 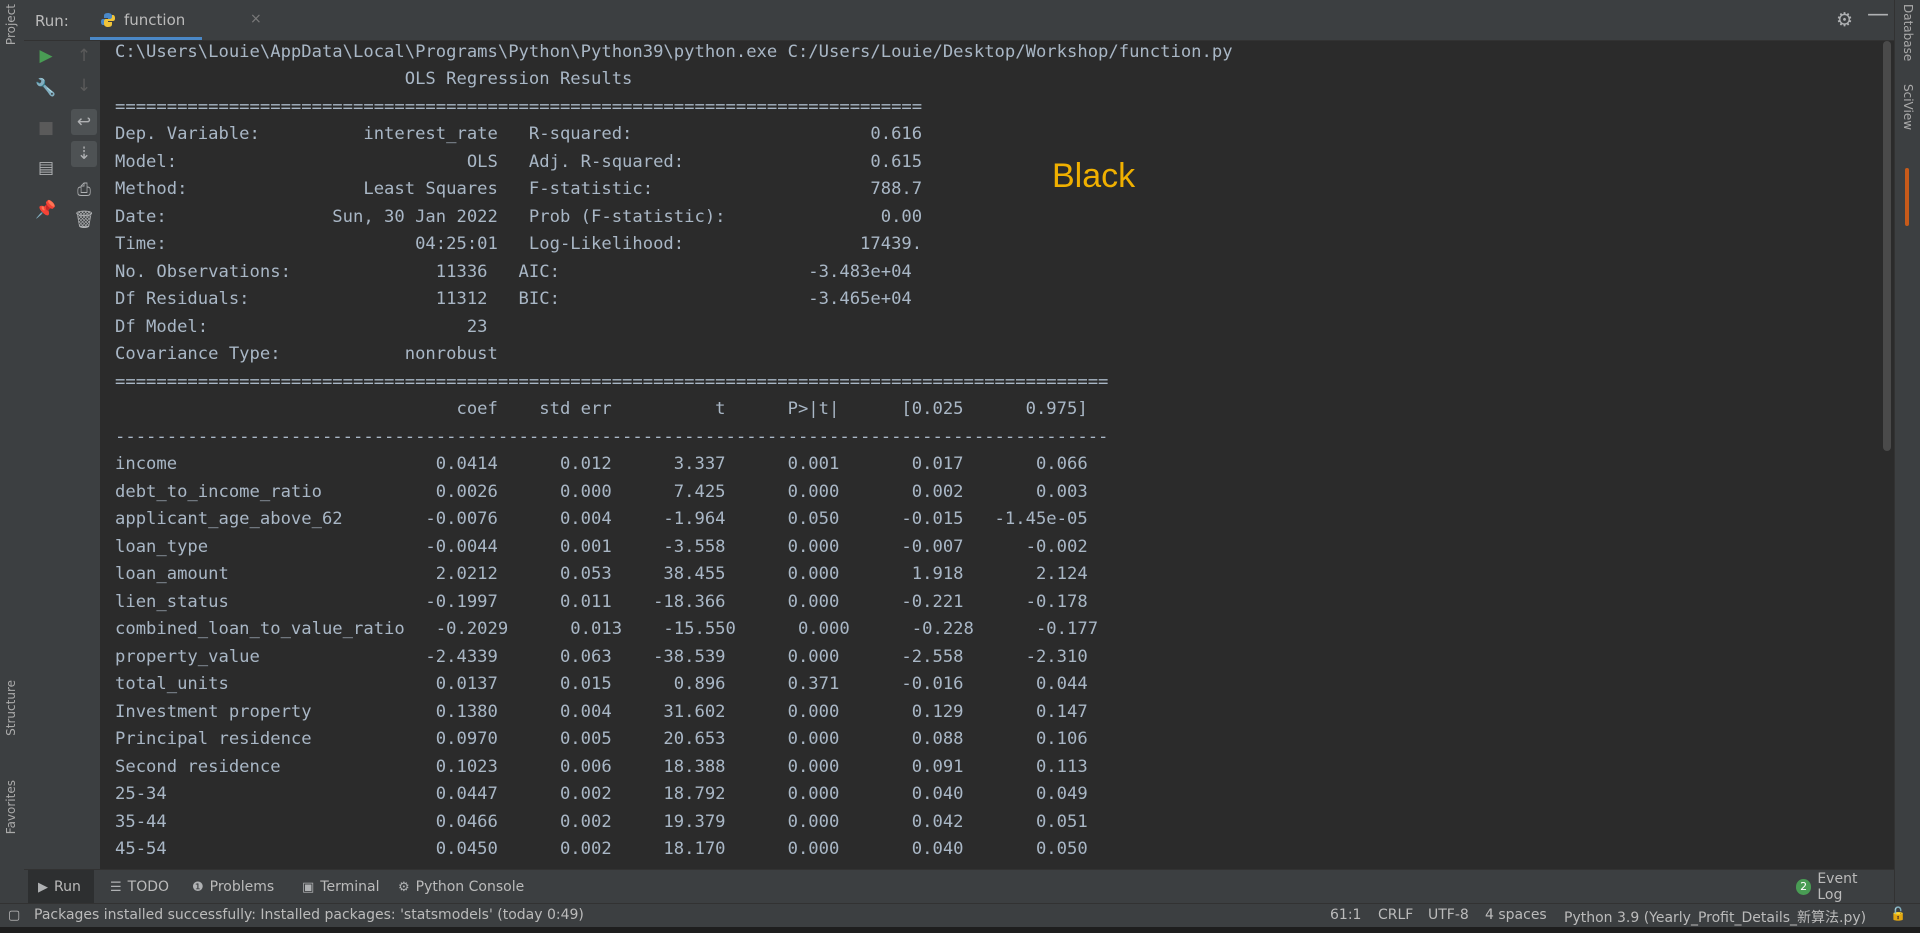 I want to click on tab-event-log: 2 Event Log, so click(x=1840, y=887).